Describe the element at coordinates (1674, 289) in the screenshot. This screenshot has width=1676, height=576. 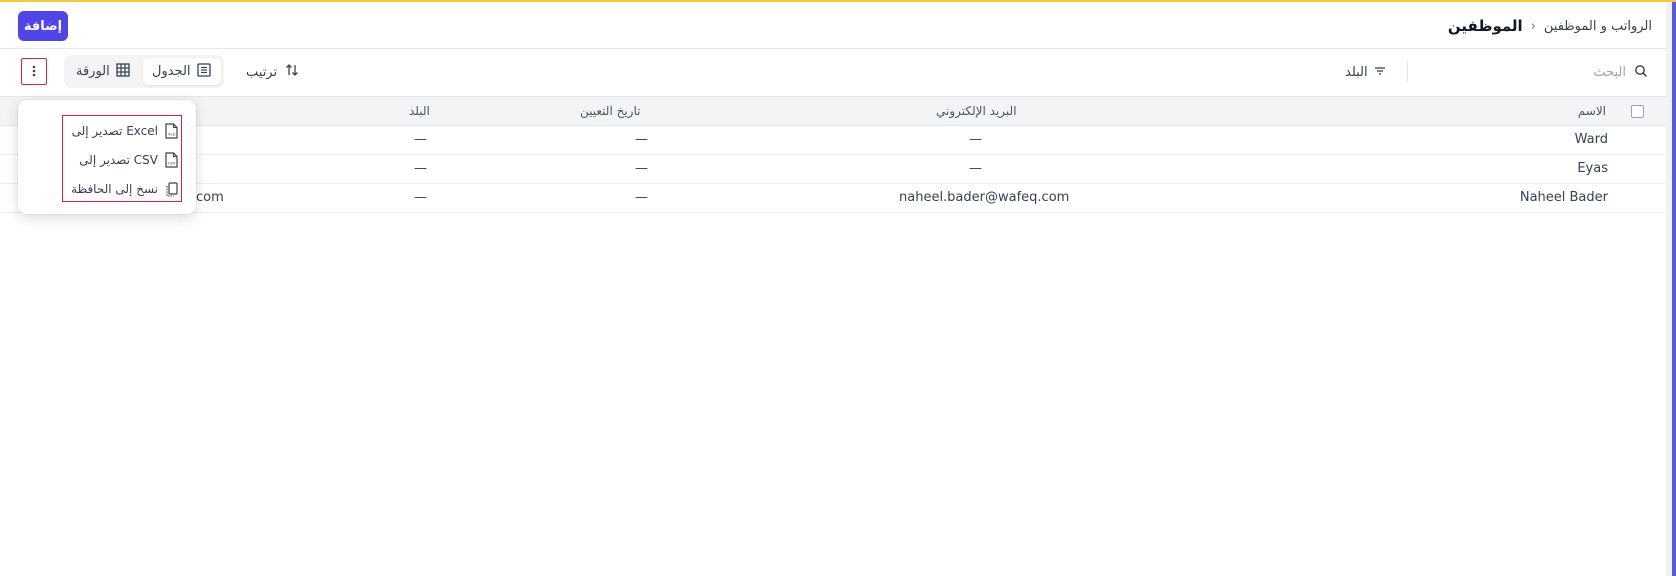
I see `right-edge-strip` at that location.